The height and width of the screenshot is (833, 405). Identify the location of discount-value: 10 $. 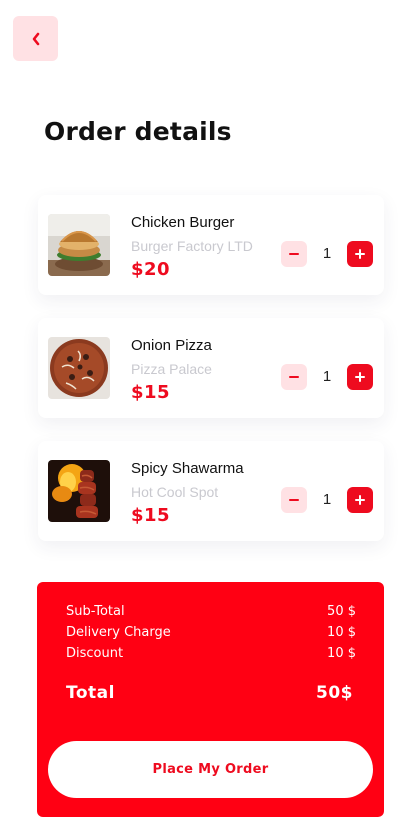
(341, 653).